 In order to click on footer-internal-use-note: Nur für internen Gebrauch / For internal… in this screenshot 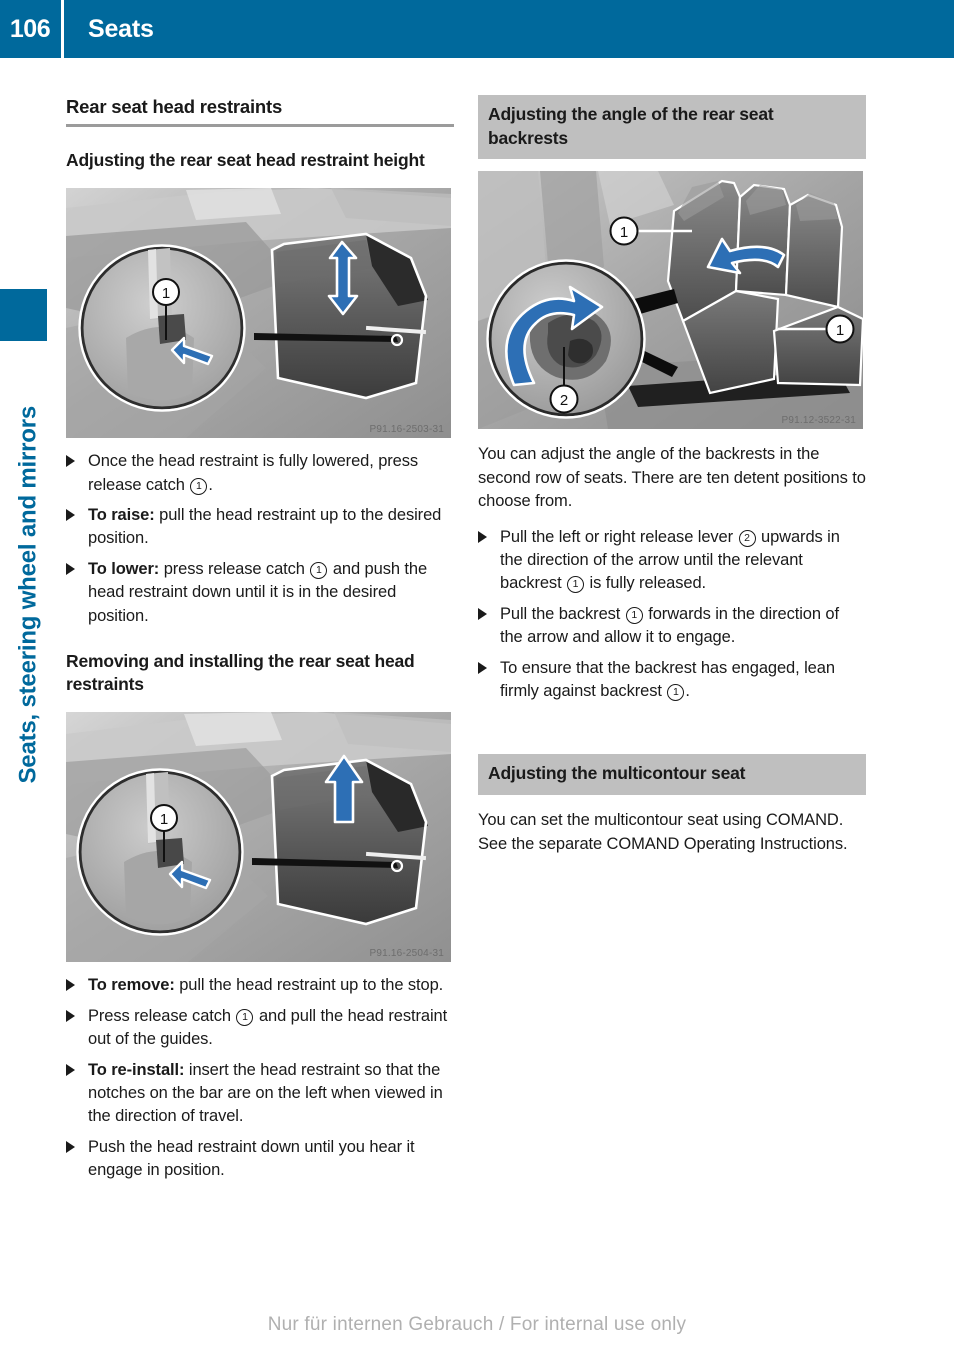, I will do `click(477, 1324)`.